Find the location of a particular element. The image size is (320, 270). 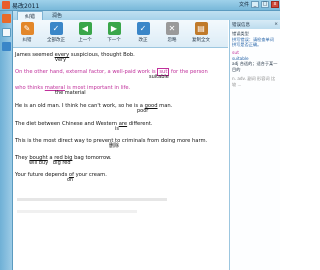

next-button: ▶ 下一个 is located at coordinates (114, 32).